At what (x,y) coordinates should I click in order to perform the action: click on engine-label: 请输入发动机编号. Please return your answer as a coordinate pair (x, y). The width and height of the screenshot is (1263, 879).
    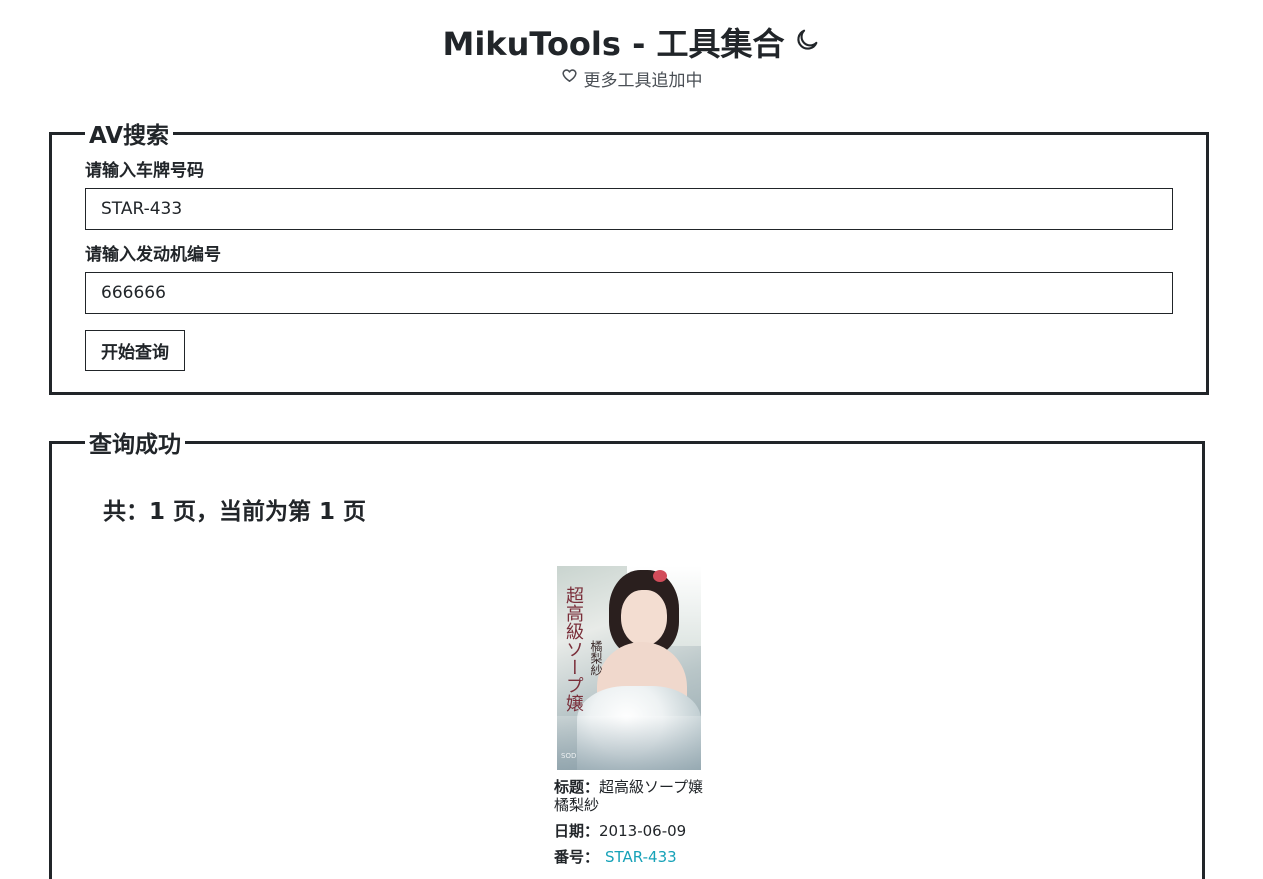
    Looking at the image, I should click on (153, 255).